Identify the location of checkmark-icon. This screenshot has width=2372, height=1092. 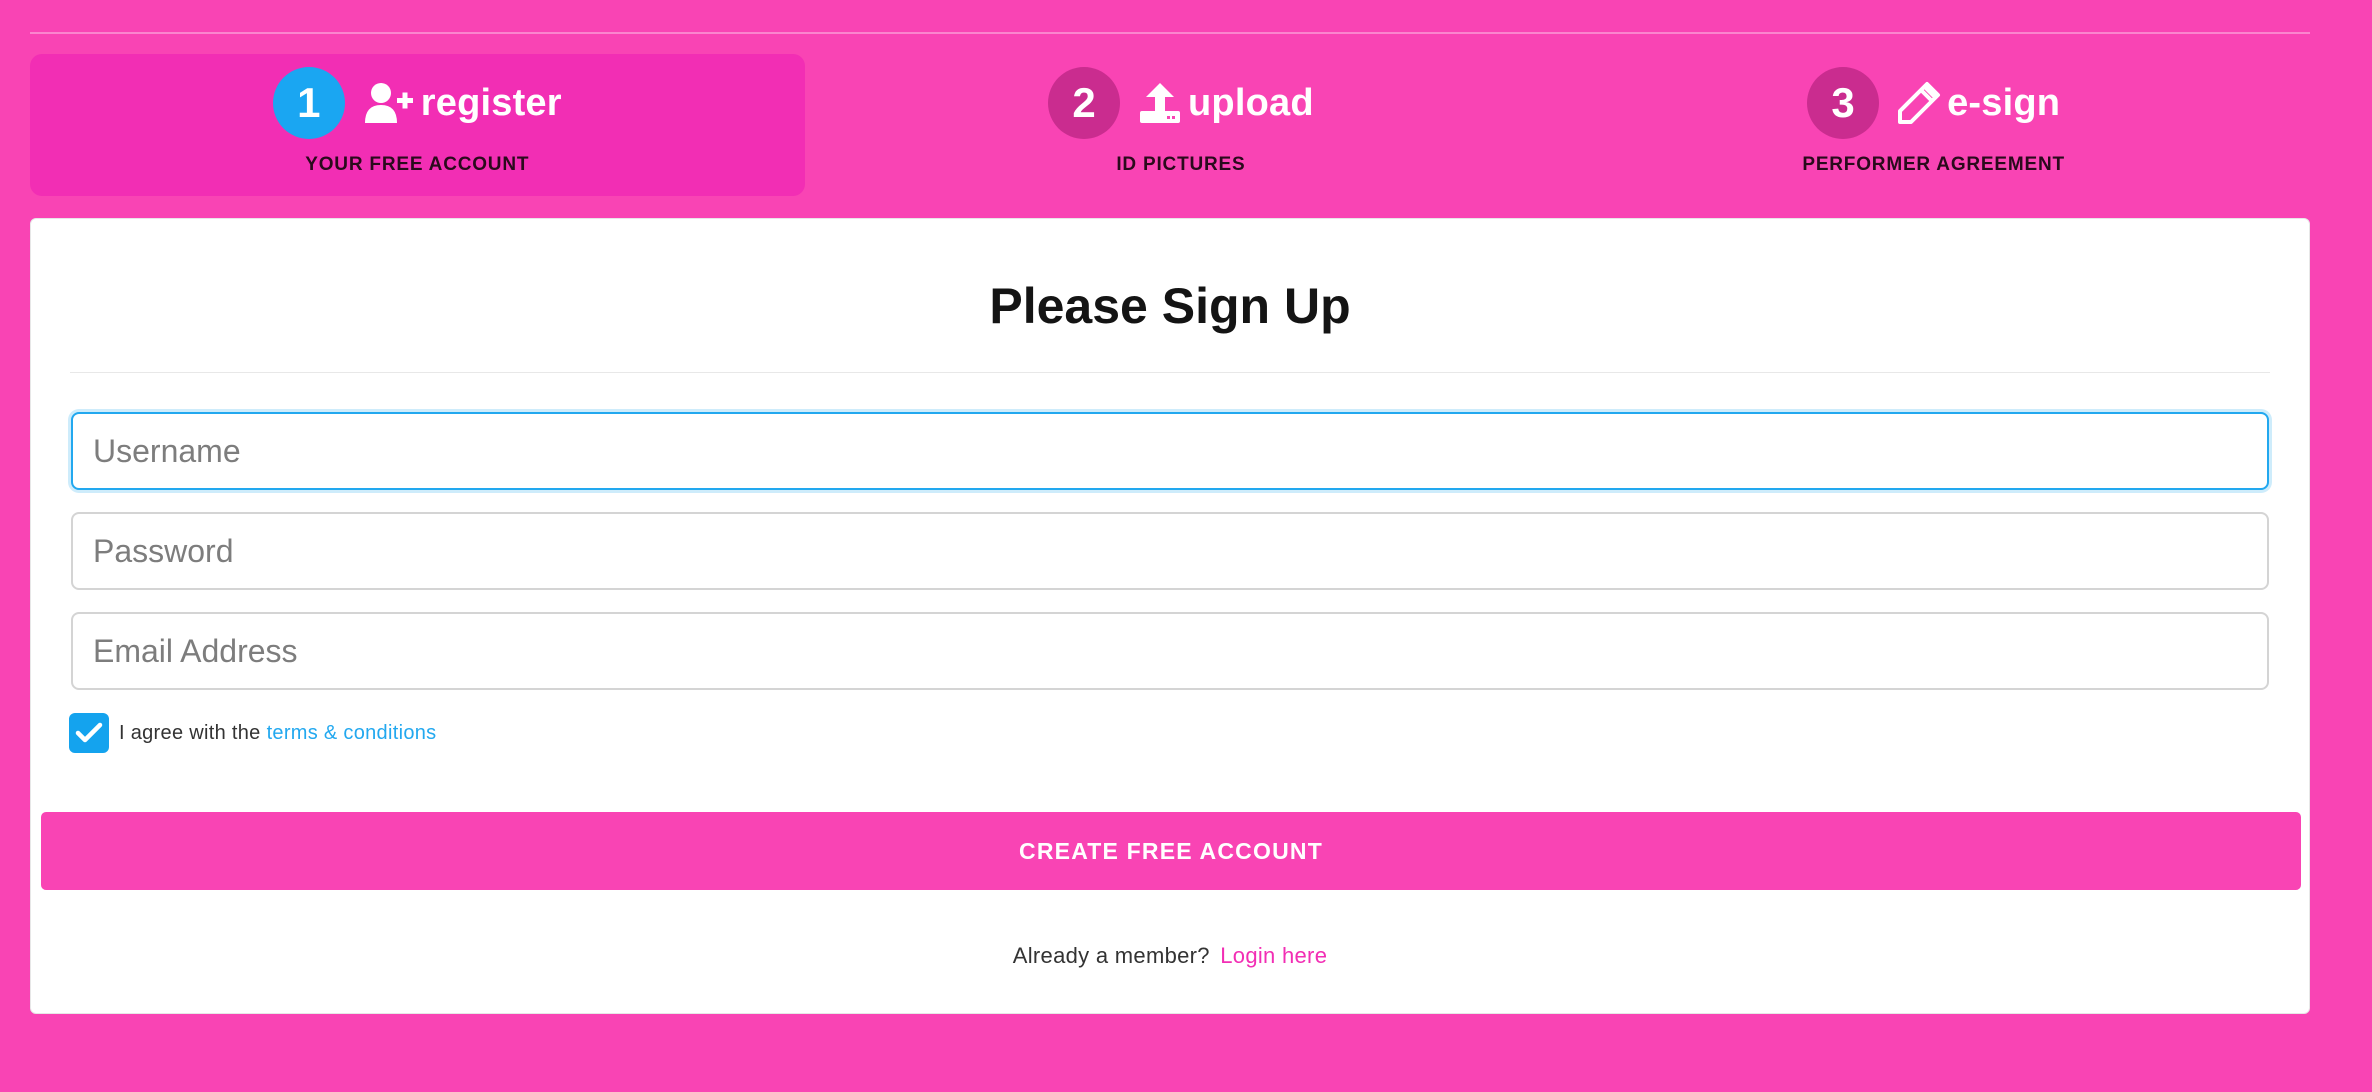
(89, 732).